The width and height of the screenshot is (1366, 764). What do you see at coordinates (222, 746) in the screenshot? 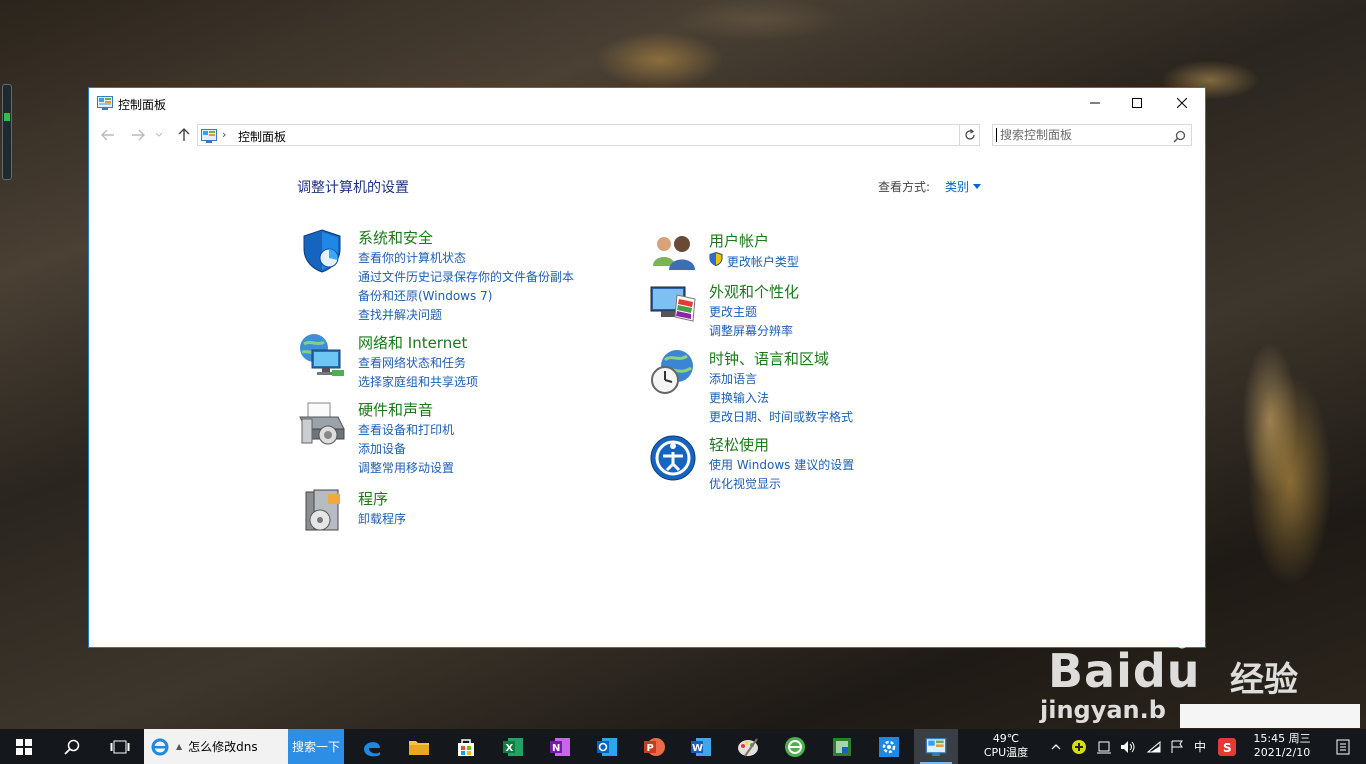
I see `ie-search-text: 怎么修改dns` at bounding box center [222, 746].